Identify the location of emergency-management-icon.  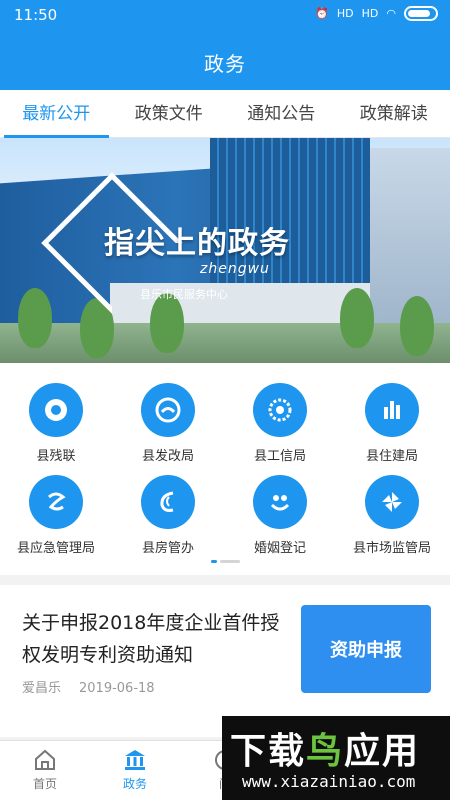
(56, 502).